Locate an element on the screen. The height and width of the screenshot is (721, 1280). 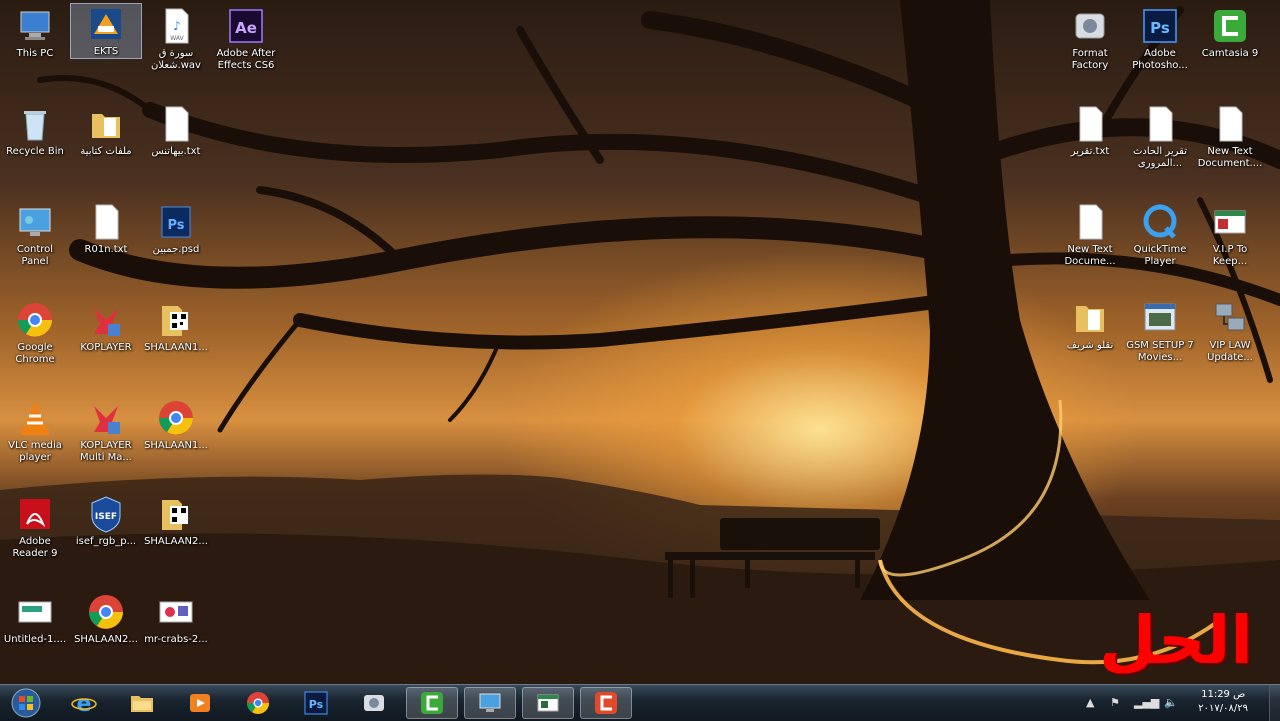
camtasia-recorder-icon is located at coordinates (432, 703).